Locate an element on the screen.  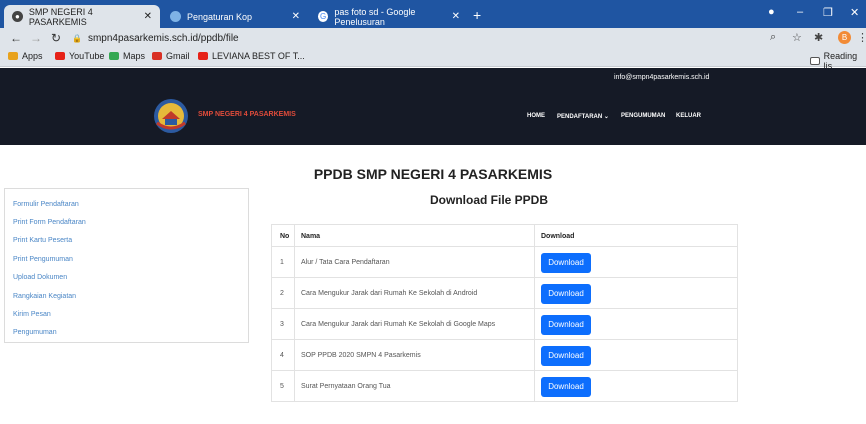
gmail-icon is located at coordinates (157, 56).